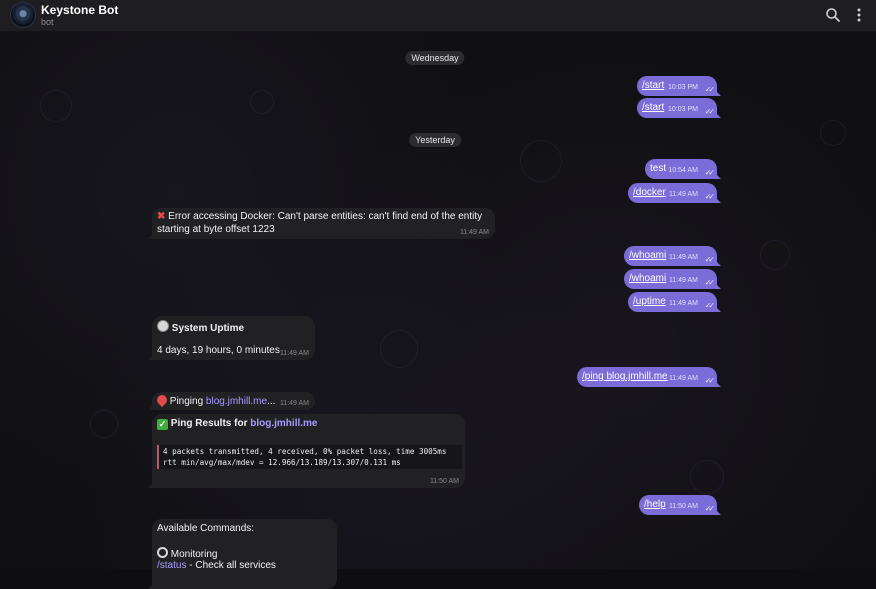  Describe the element at coordinates (162, 552) in the screenshot. I see `magnifier-icon` at that location.